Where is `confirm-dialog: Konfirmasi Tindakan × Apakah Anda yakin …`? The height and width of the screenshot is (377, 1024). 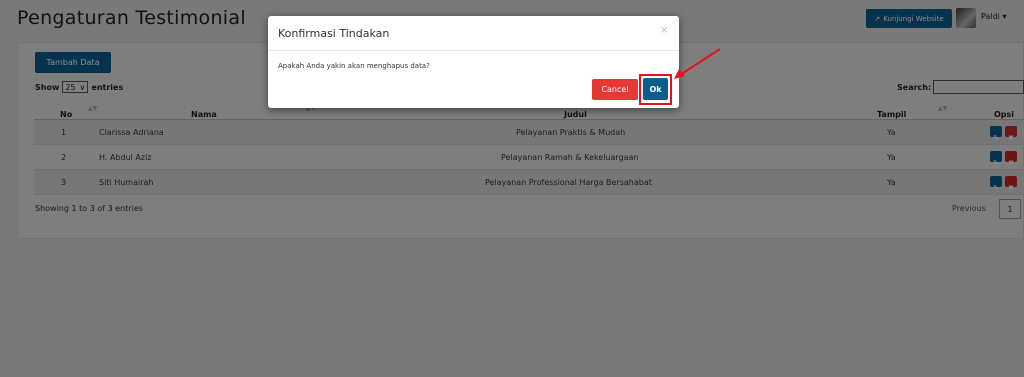
confirm-dialog: Konfirmasi Tindakan × Apakah Anda yakin … is located at coordinates (473, 62).